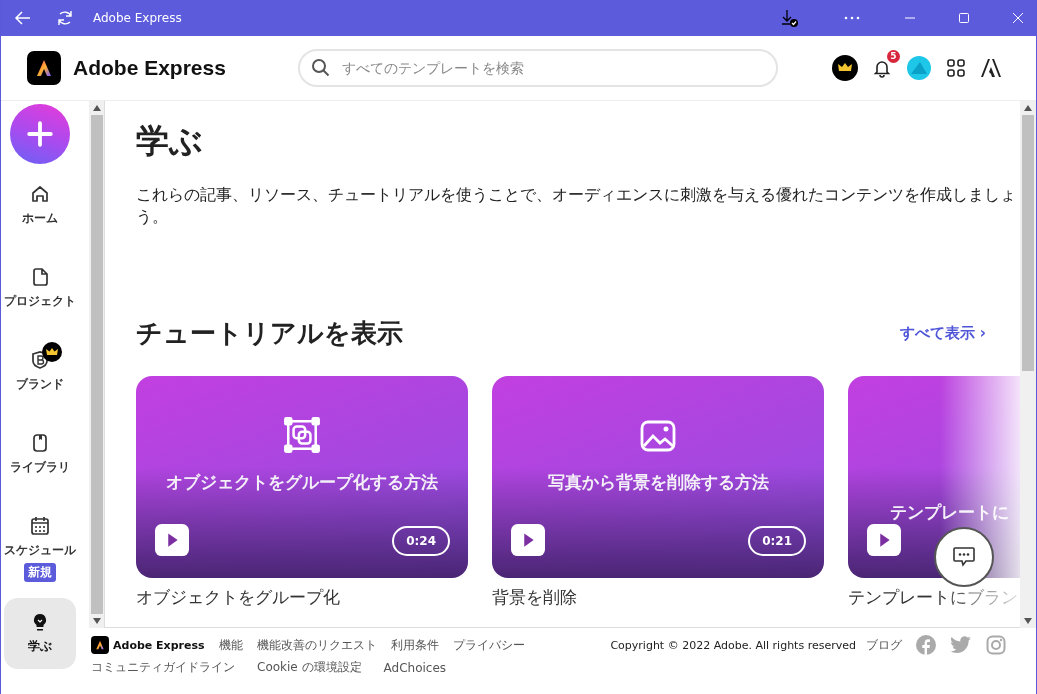  What do you see at coordinates (302, 435) in the screenshot?
I see `group-objects-icon` at bounding box center [302, 435].